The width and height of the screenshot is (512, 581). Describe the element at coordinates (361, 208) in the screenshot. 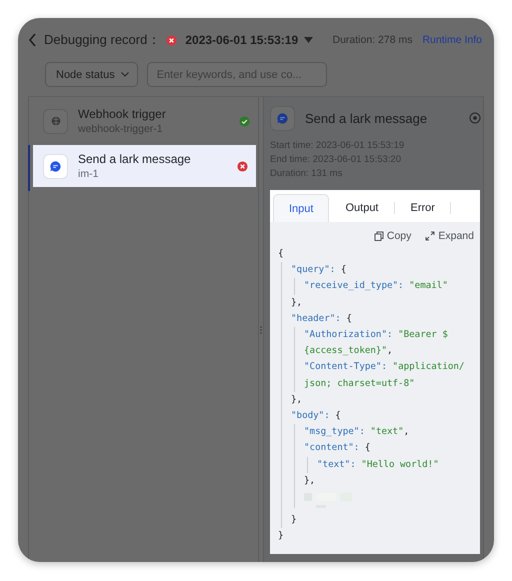

I see `tab: Output` at that location.